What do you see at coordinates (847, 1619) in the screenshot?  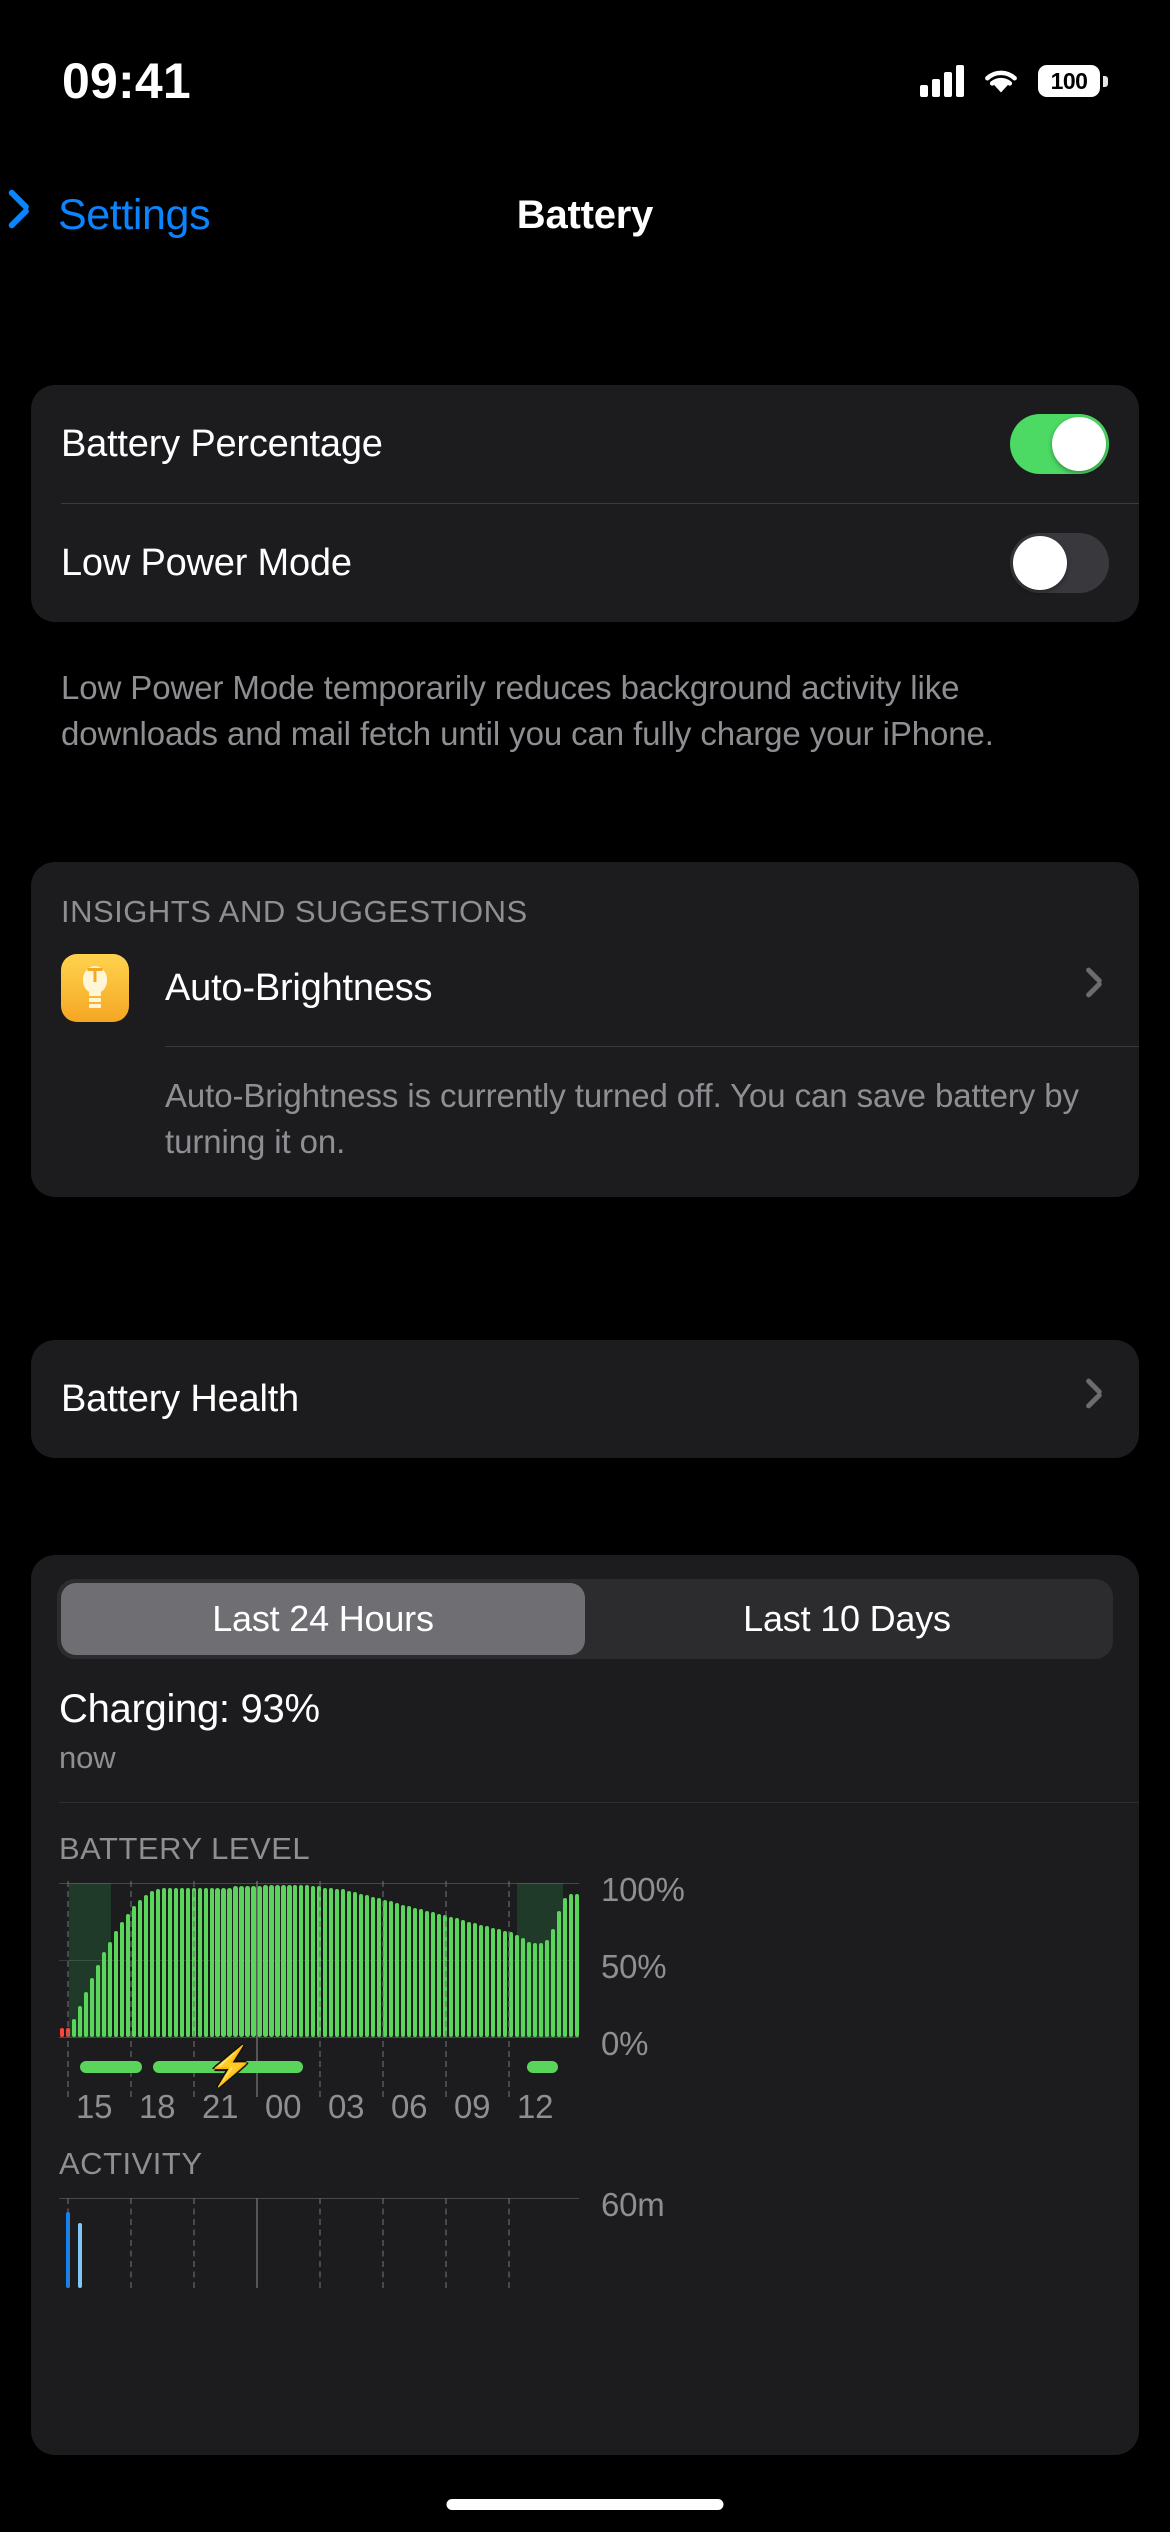 I see `segment-last-10-days: Last 10 Days` at bounding box center [847, 1619].